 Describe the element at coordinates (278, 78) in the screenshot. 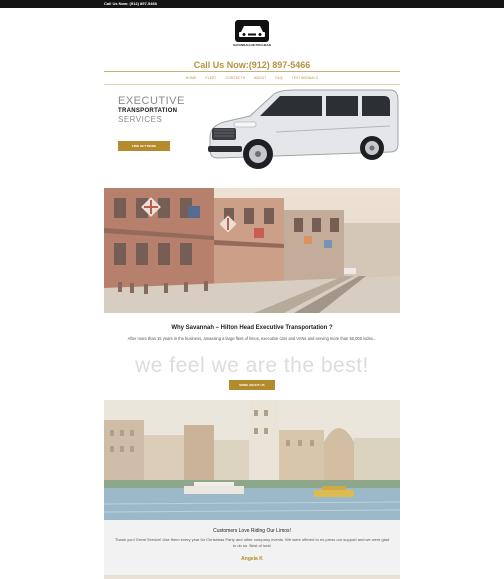

I see `nav-item-faq: FAQ` at that location.